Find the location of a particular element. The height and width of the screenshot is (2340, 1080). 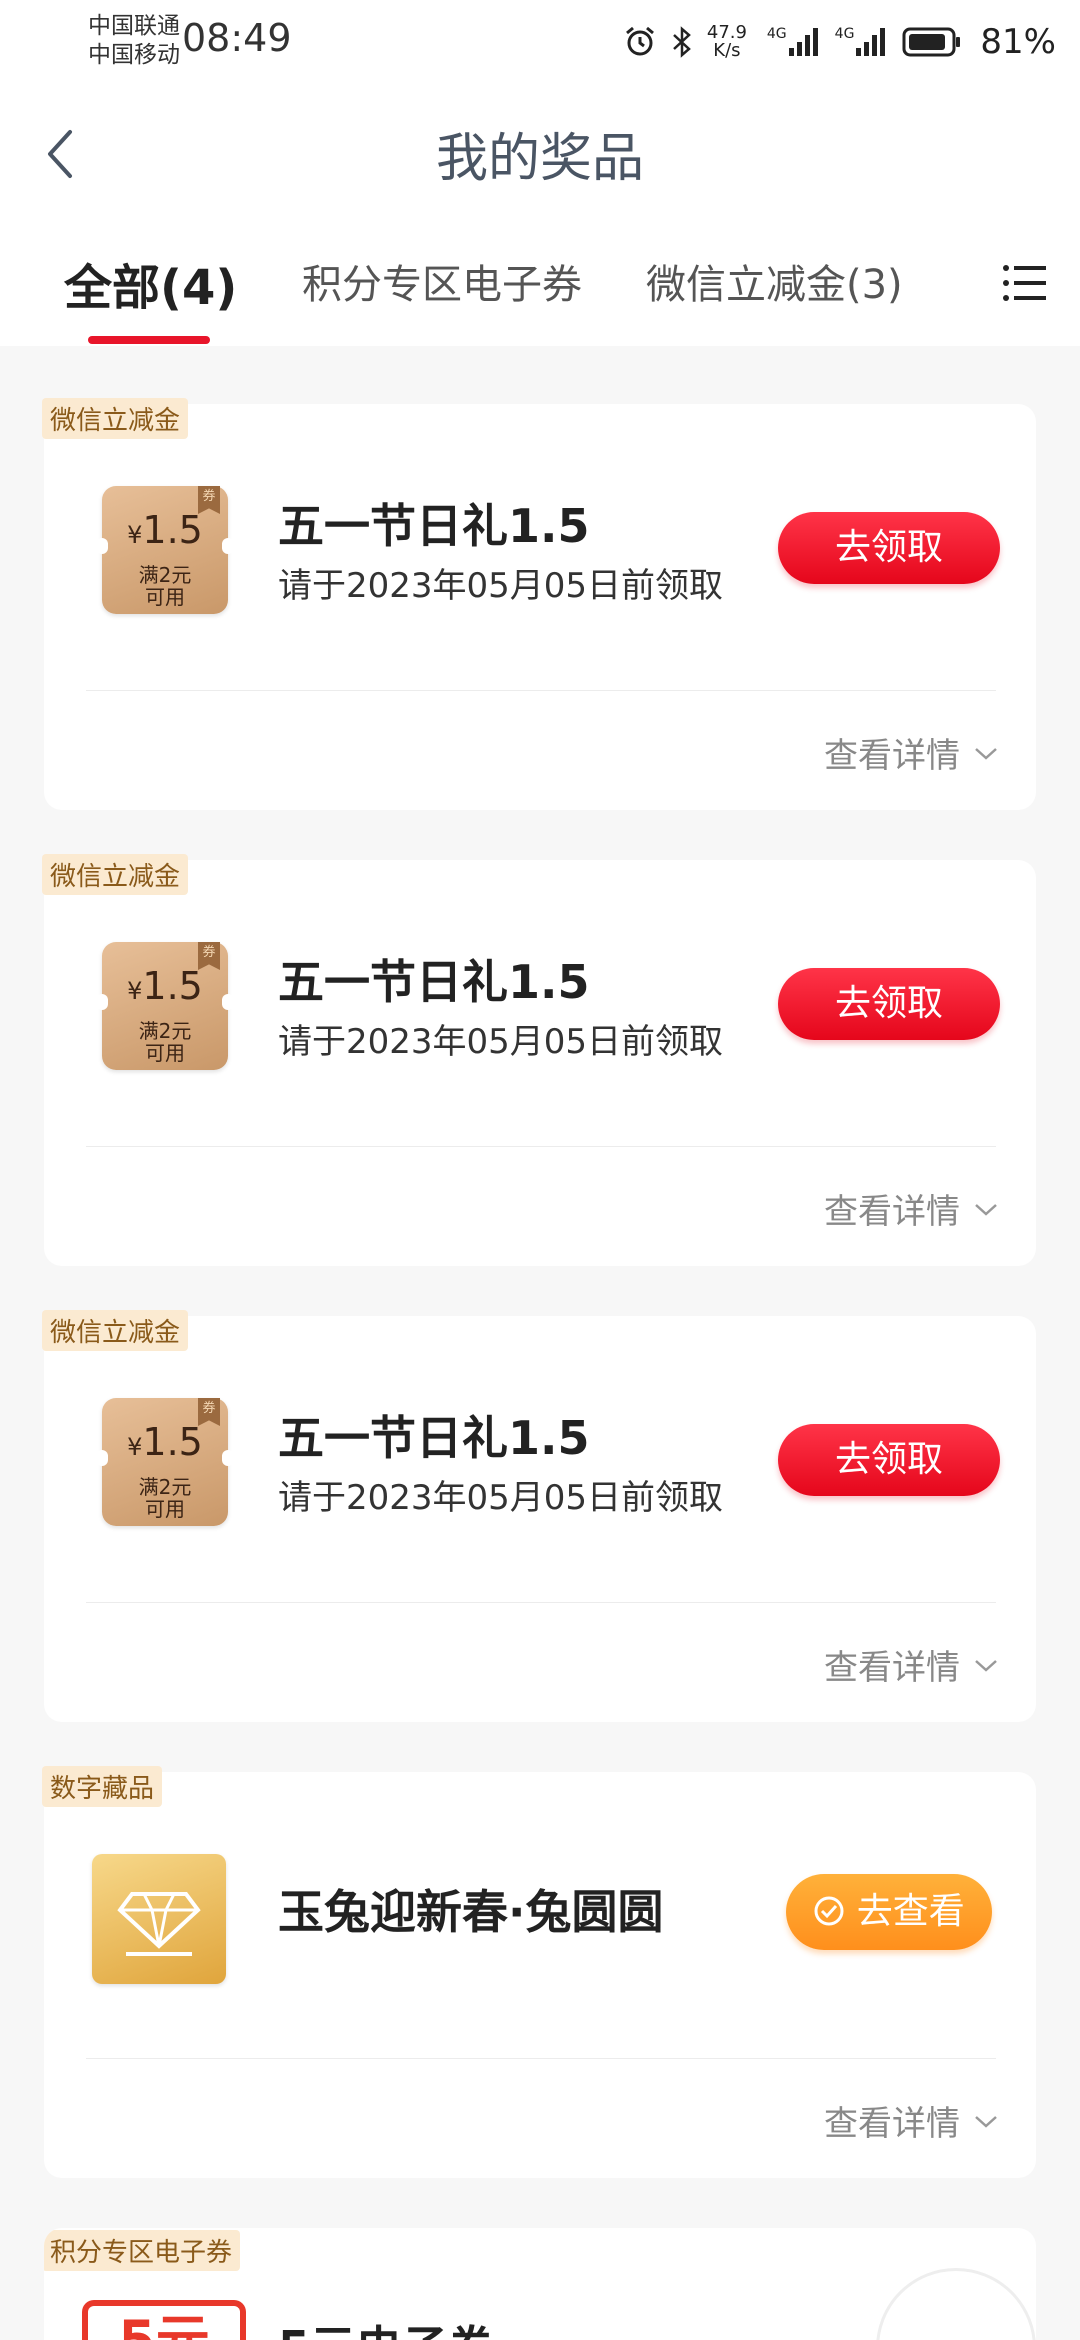

clock: 08:49 is located at coordinates (237, 38).